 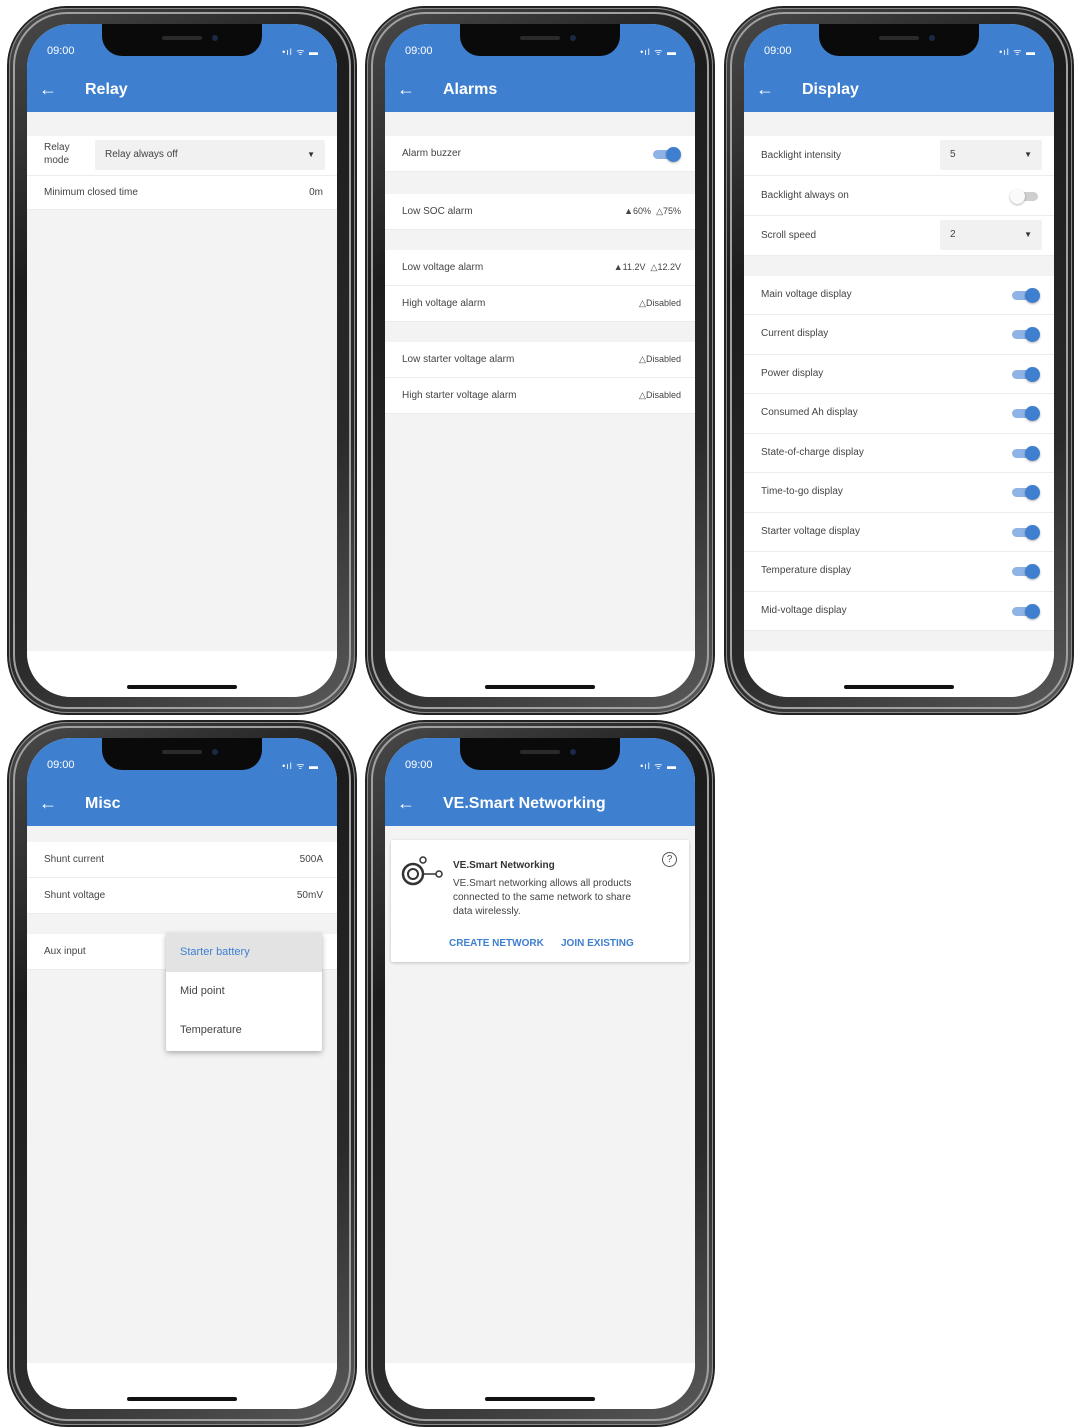 I want to click on menu-item-mid-point: Mid point, so click(x=244, y=991).